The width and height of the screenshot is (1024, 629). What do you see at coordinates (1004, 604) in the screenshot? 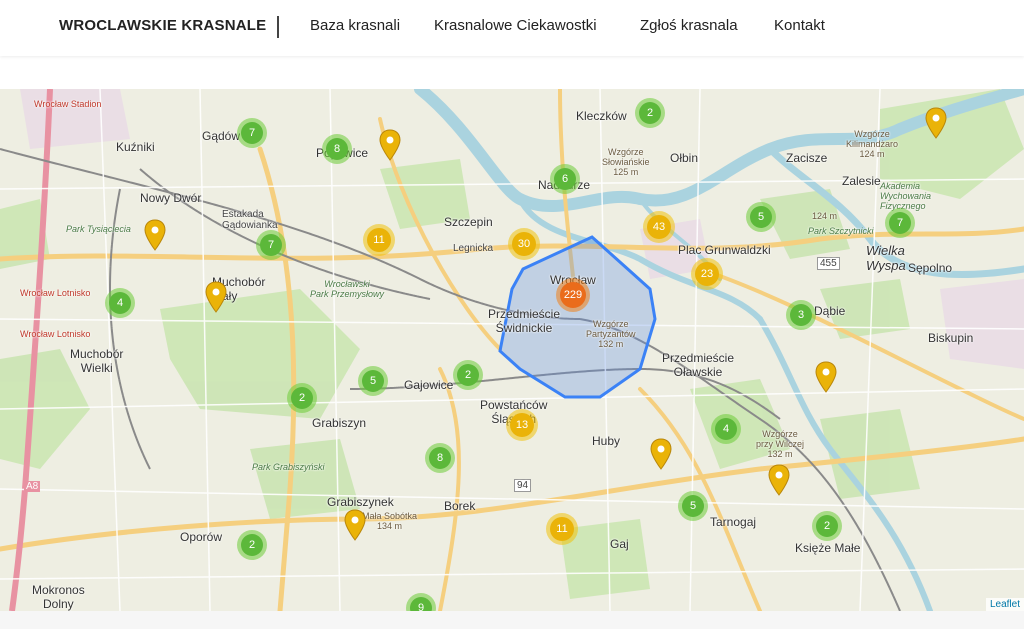
I see `leaflet-attribution: Leaflet` at bounding box center [1004, 604].